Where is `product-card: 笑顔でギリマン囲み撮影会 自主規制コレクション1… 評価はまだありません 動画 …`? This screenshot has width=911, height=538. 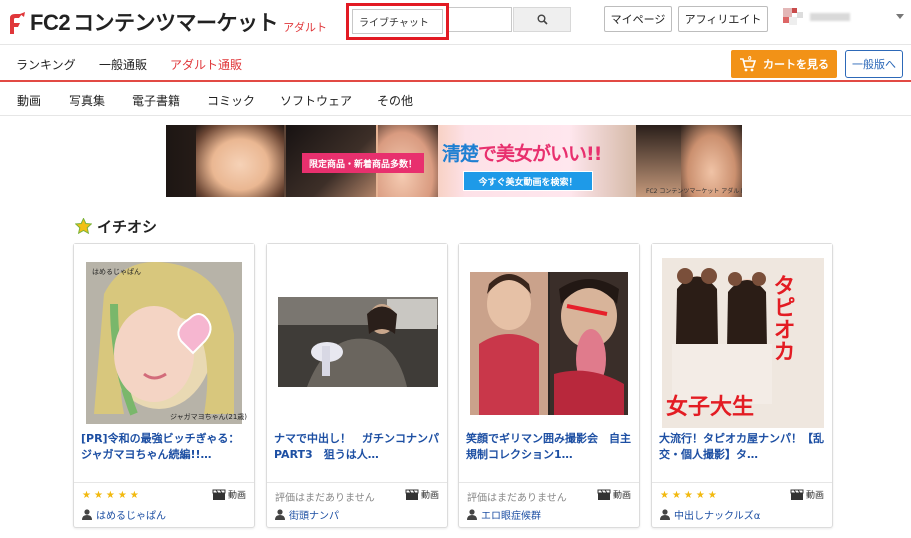
product-card: 笑顔でギリマン囲み撮影会 自主規制コレクション1… 評価はまだありません 動画 … is located at coordinates (549, 385).